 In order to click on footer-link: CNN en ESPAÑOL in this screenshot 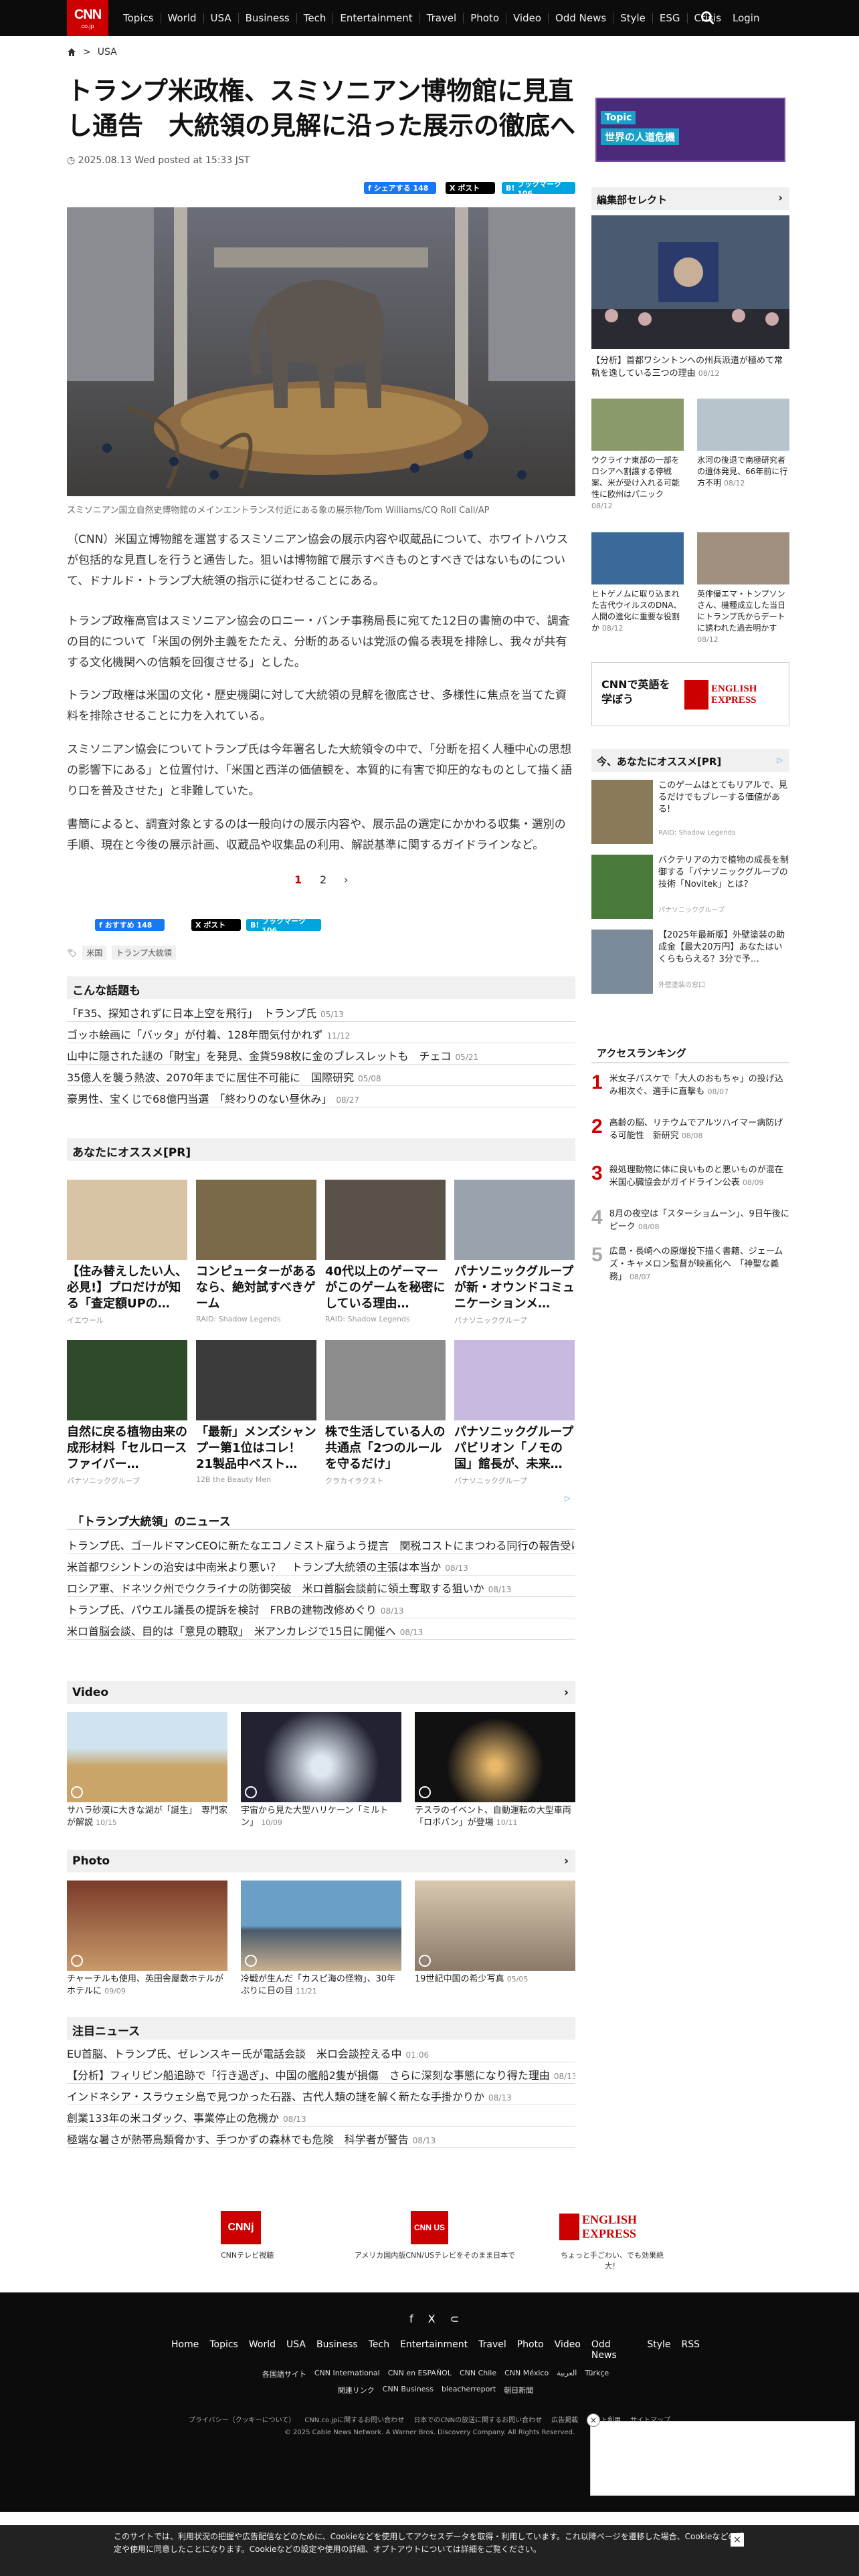, I will do `click(420, 2374)`.